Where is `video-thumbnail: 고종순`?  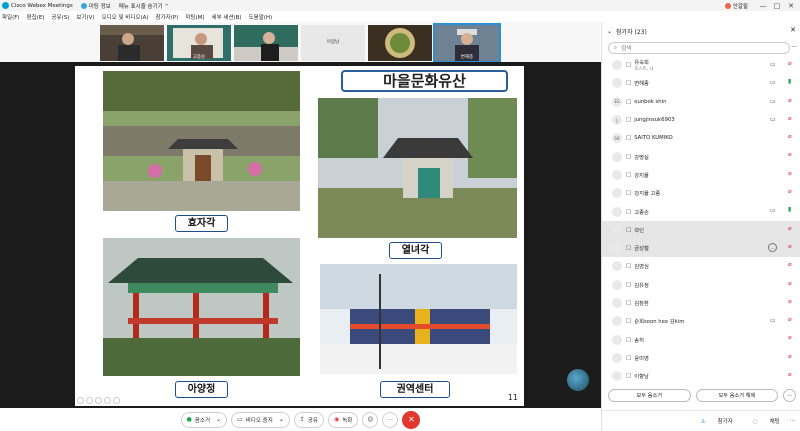 video-thumbnail: 고종순 is located at coordinates (199, 43).